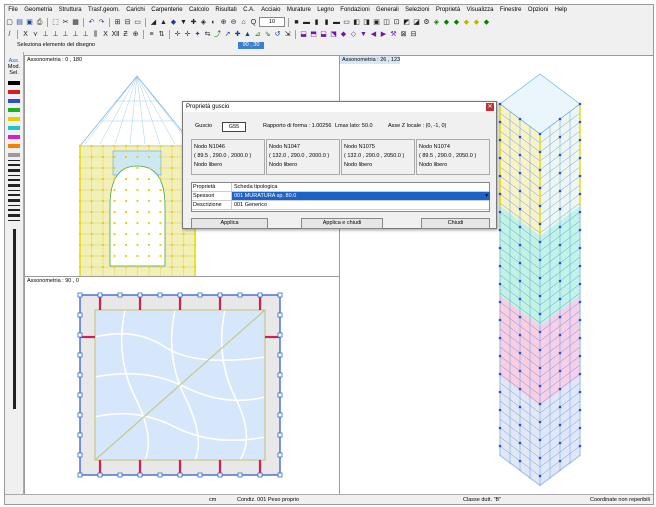 The image size is (656, 507). Describe the element at coordinates (163, 22) in the screenshot. I see `up-icon: ▲` at that location.